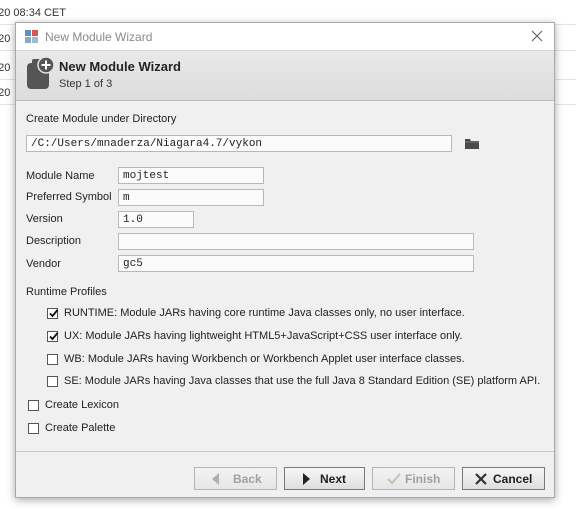  Describe the element at coordinates (60, 176) in the screenshot. I see `module-name-label: Module Name` at that location.